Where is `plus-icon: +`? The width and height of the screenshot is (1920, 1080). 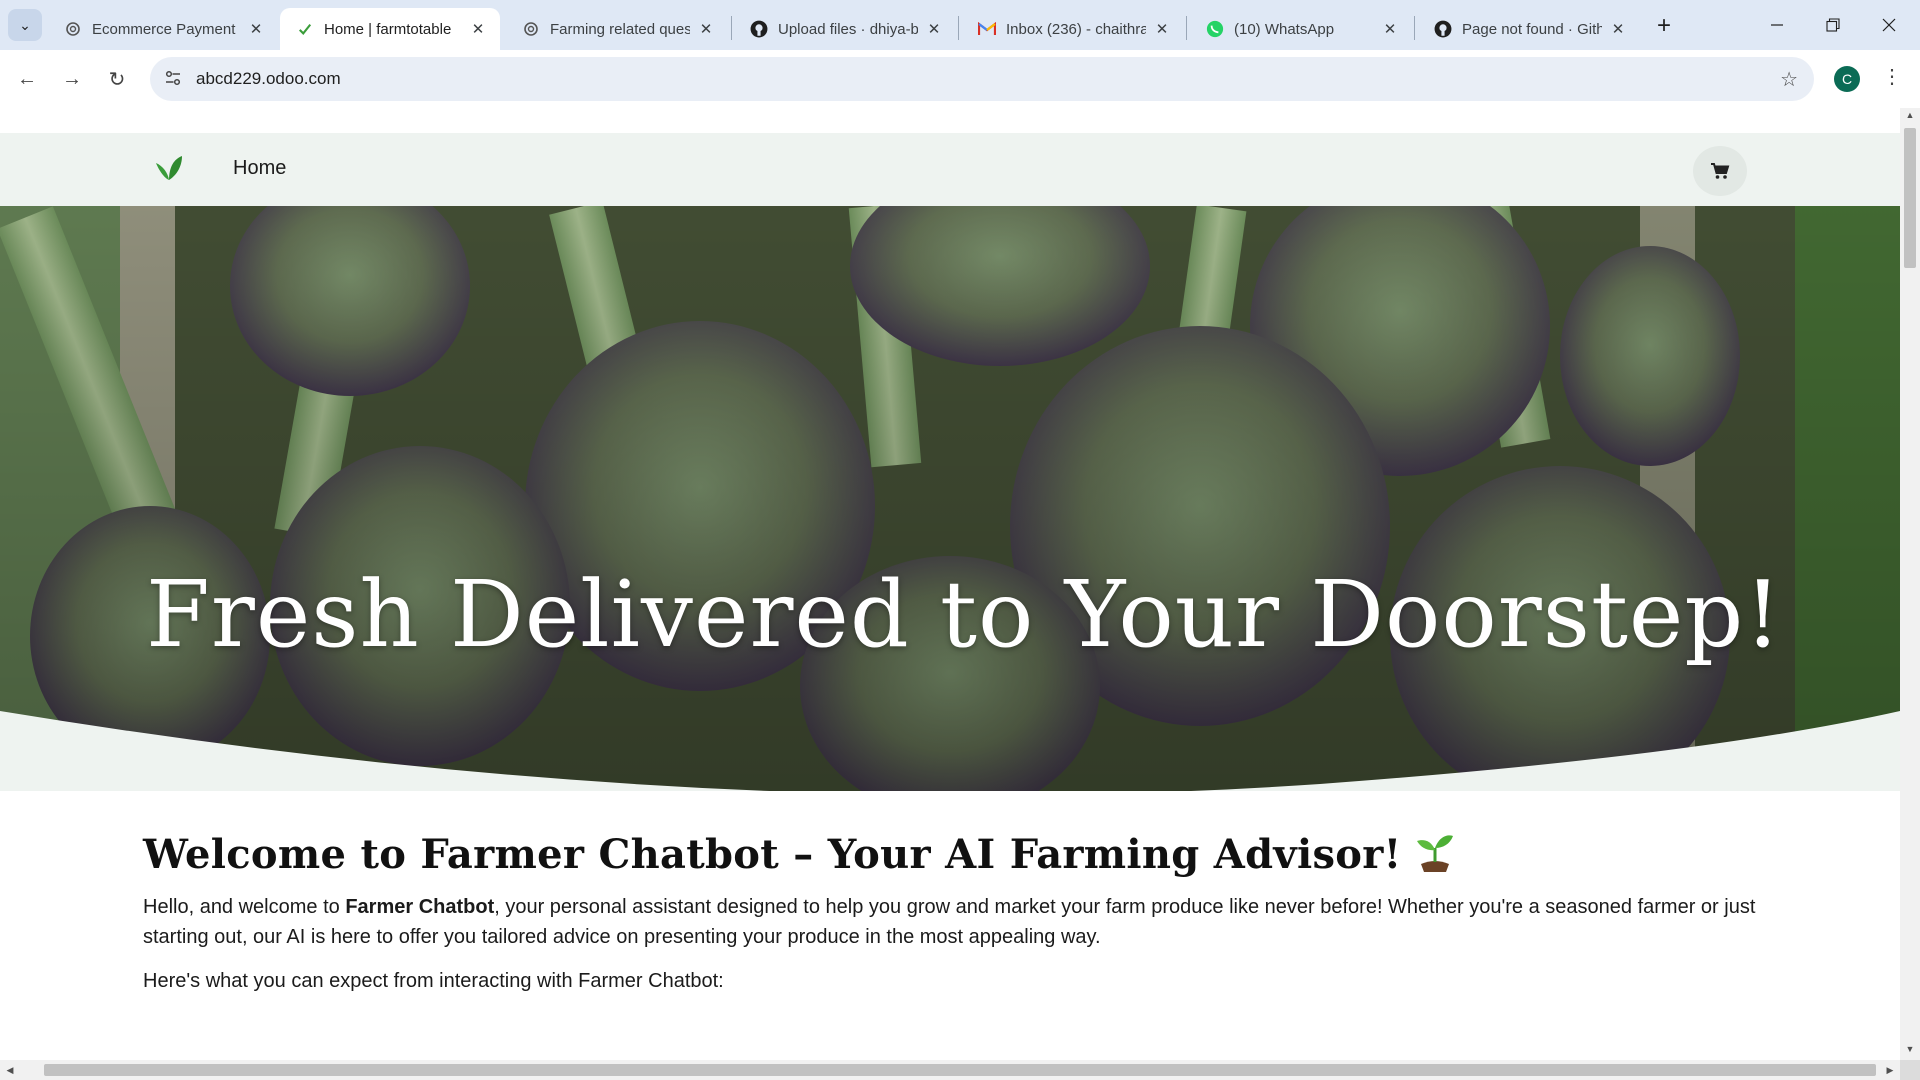
plus-icon: + is located at coordinates (1663, 25).